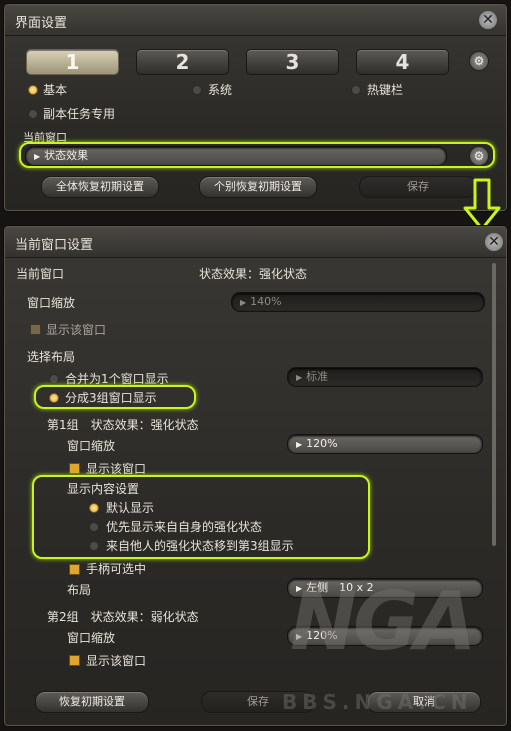 Image resolution: width=511 pixels, height=731 pixels. Describe the element at coordinates (385, 444) in the screenshot. I see `group1-scale-select: ▶ 120%` at that location.